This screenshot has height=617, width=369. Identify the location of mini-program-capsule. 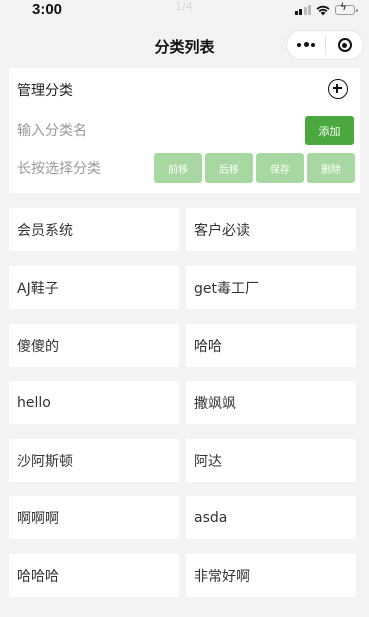
(325, 45).